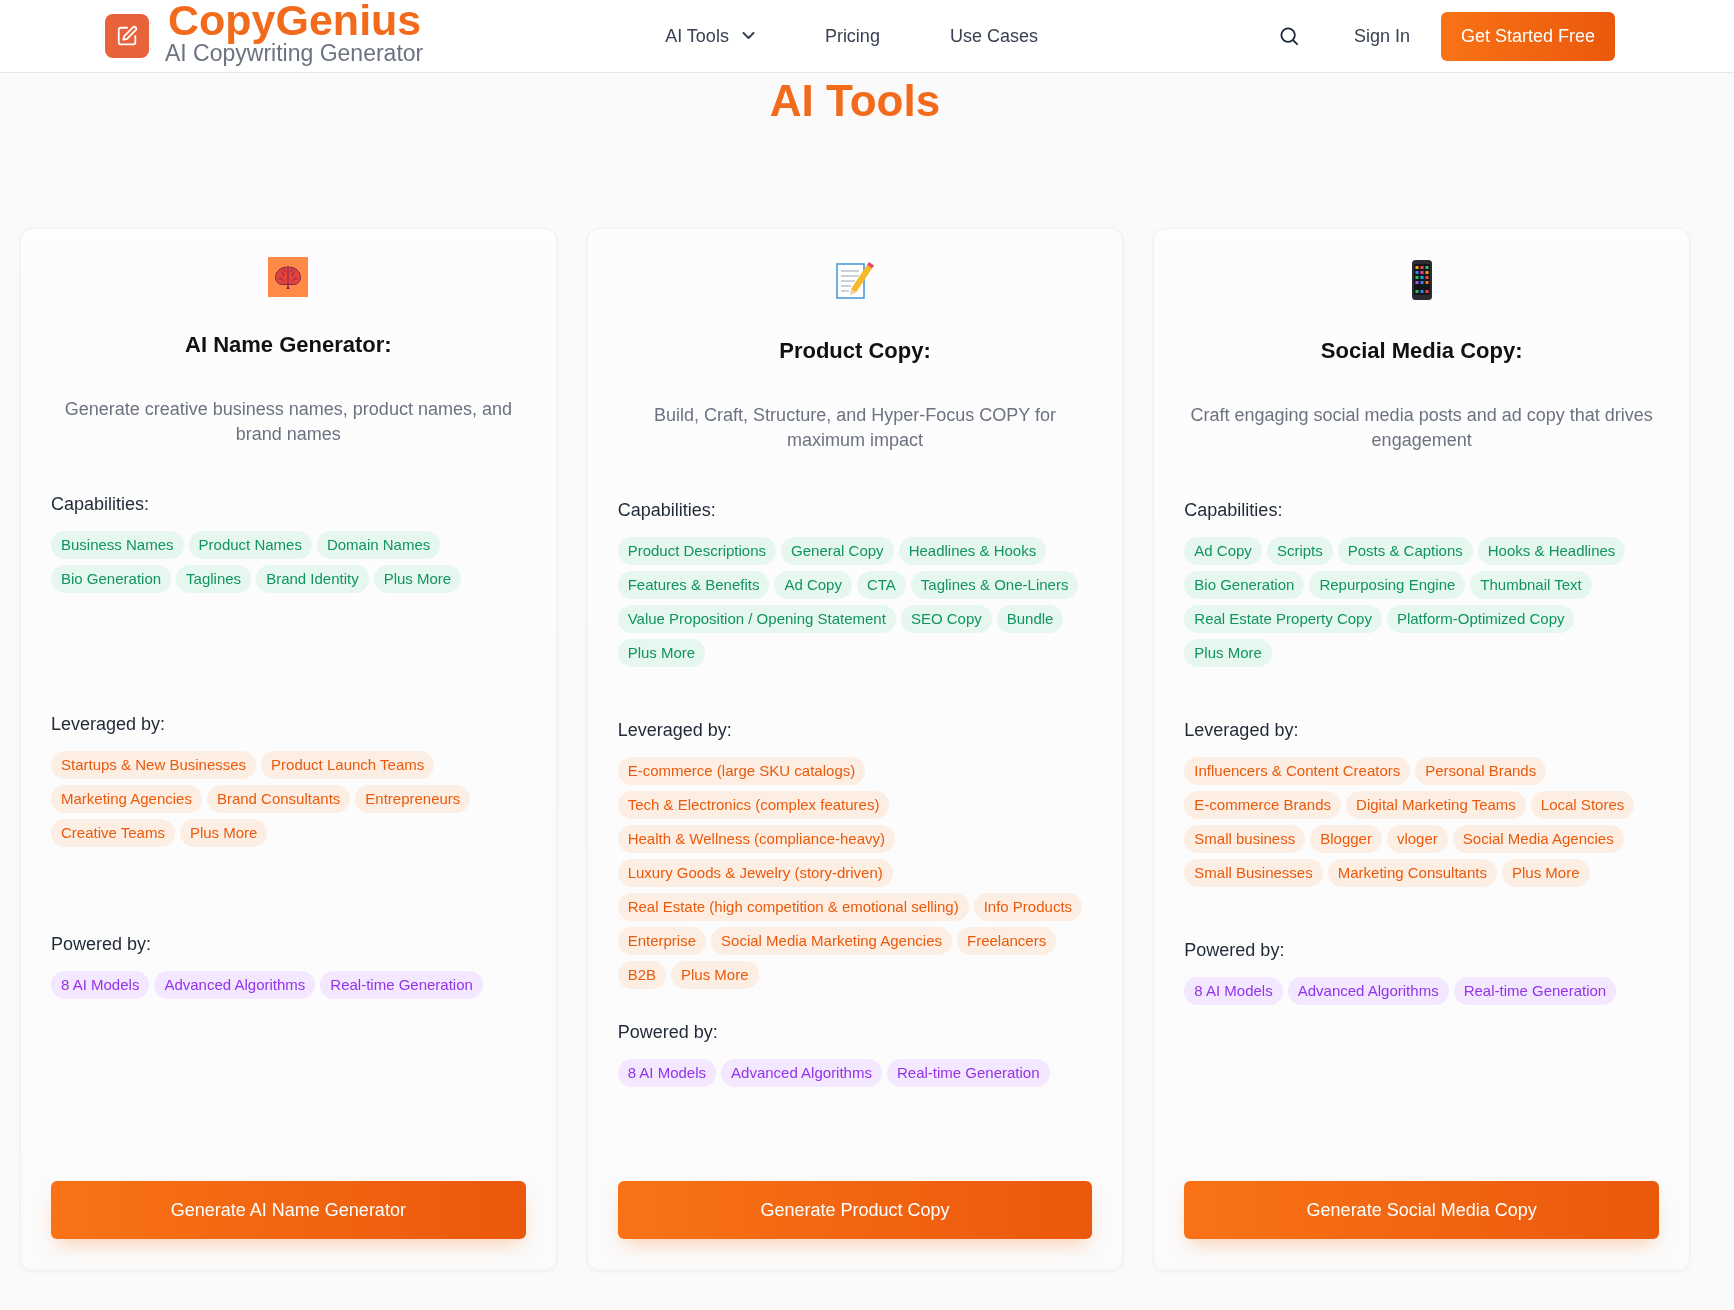 Image resolution: width=1734 pixels, height=1310 pixels. I want to click on nav-link: Use Cases, so click(993, 36).